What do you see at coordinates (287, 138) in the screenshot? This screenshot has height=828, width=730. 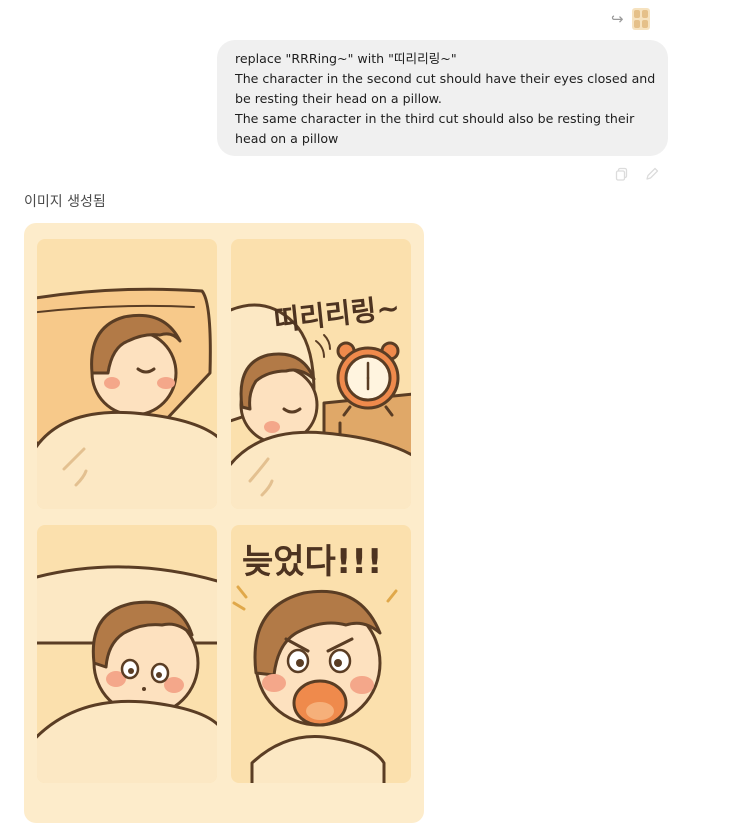 I see `message-line: head on a pillow` at bounding box center [287, 138].